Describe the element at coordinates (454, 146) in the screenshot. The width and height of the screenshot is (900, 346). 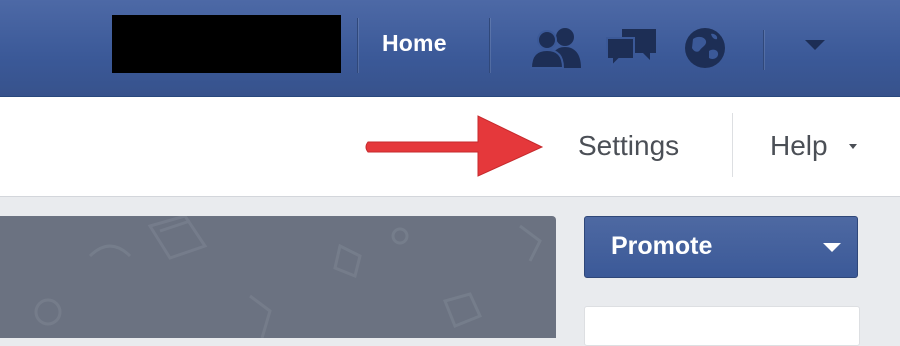
I see `red-arrow-annotation` at that location.